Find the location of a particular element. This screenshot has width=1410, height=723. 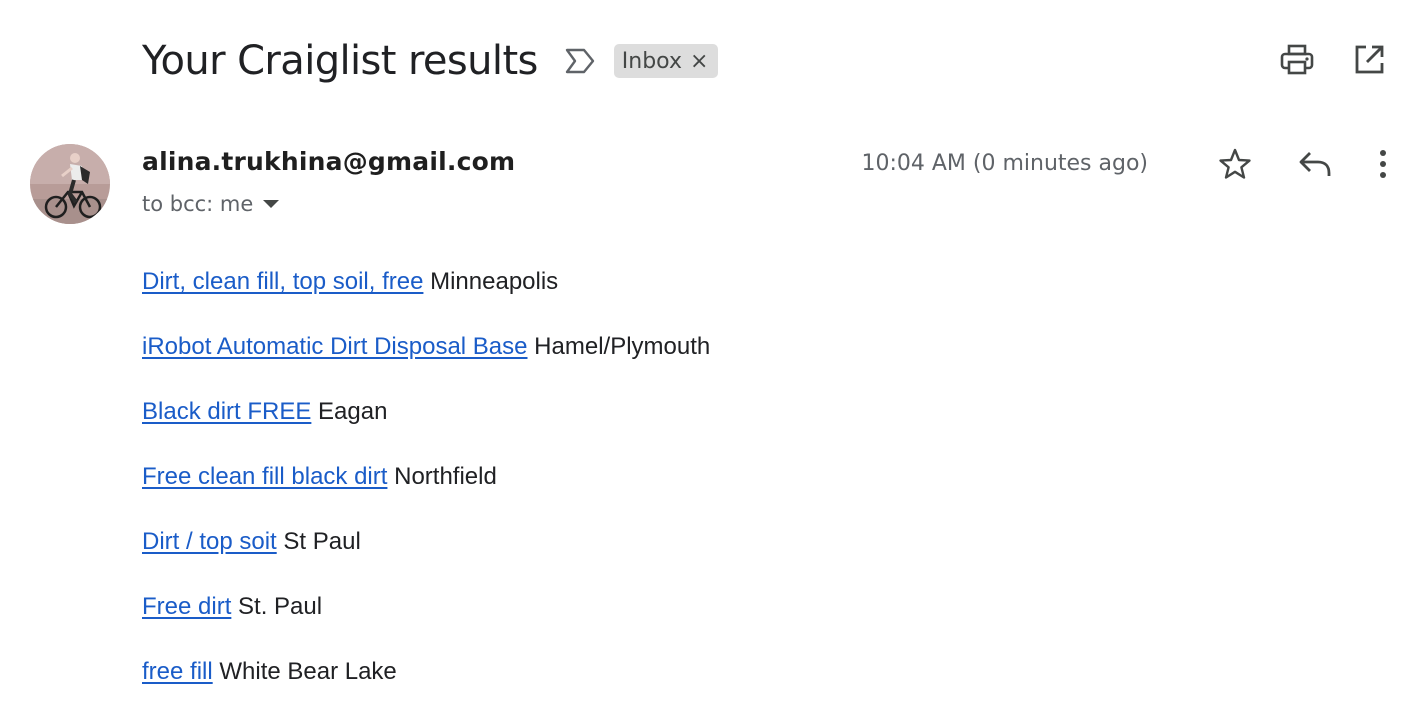

result-link: Dirt / top soit is located at coordinates (209, 541).